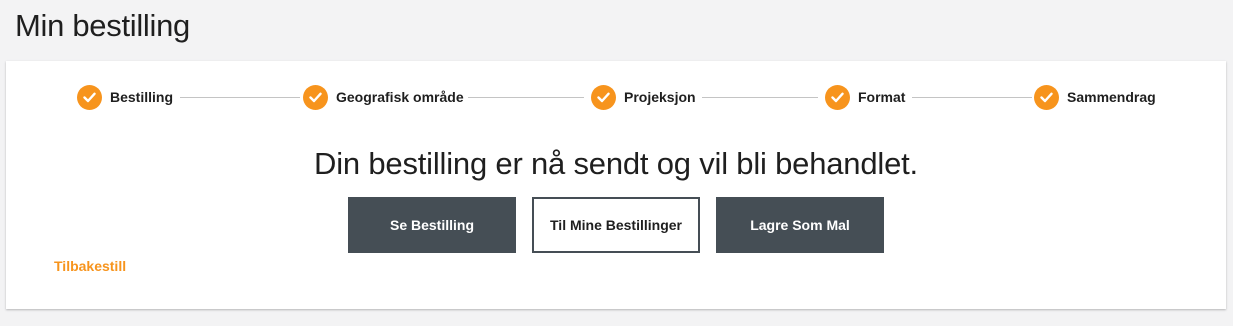  Describe the element at coordinates (400, 97) in the screenshot. I see `step-label: Geografisk område` at that location.